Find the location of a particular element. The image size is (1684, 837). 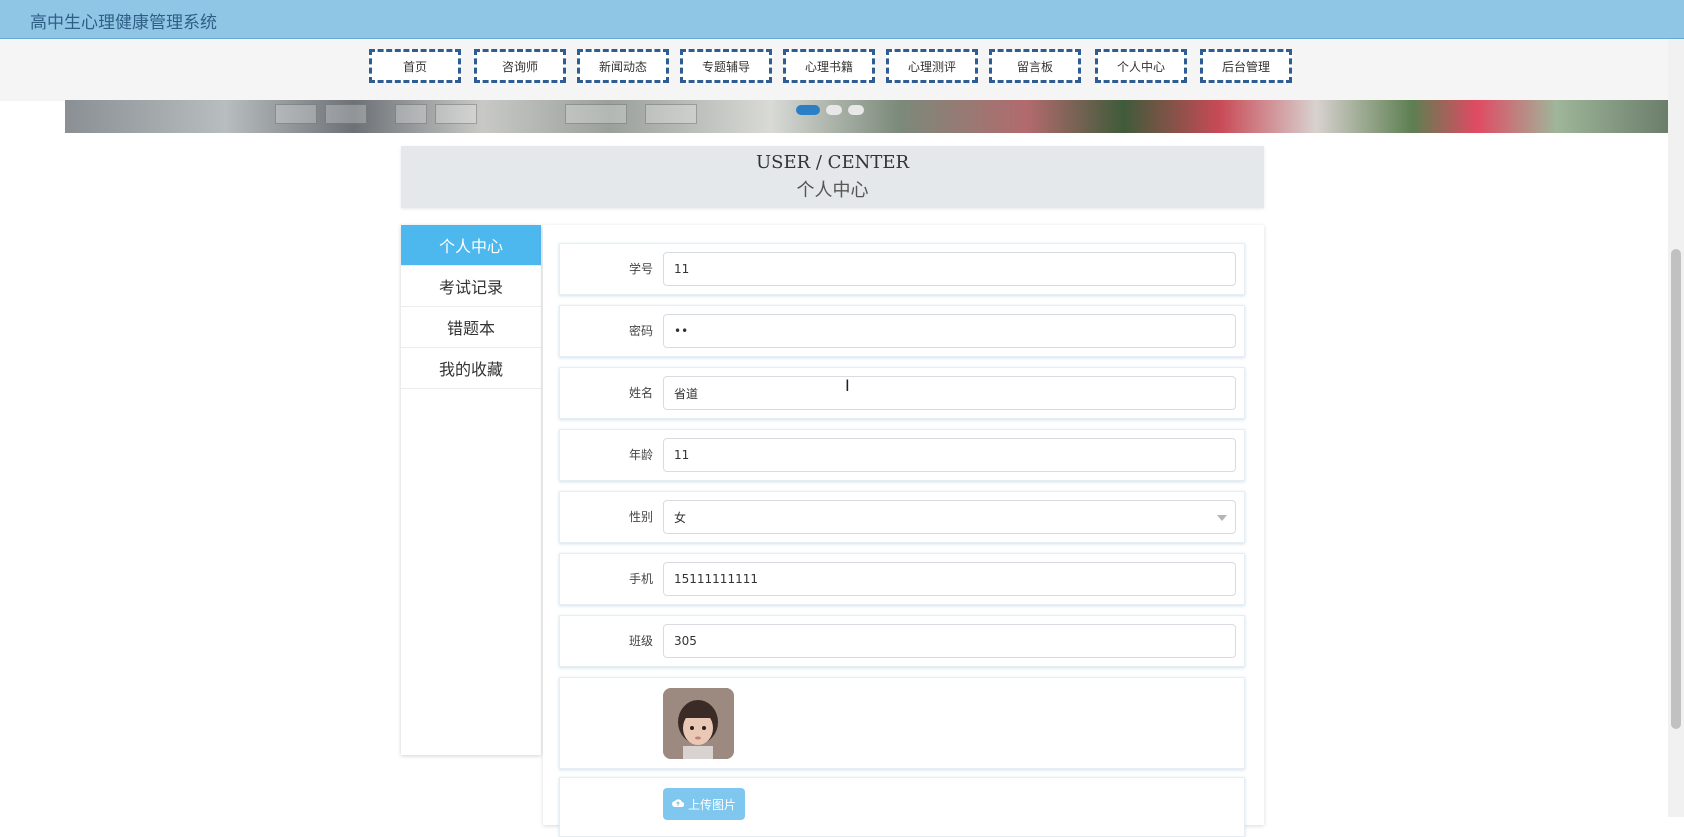

page-scrollbar is located at coordinates (1676, 428).